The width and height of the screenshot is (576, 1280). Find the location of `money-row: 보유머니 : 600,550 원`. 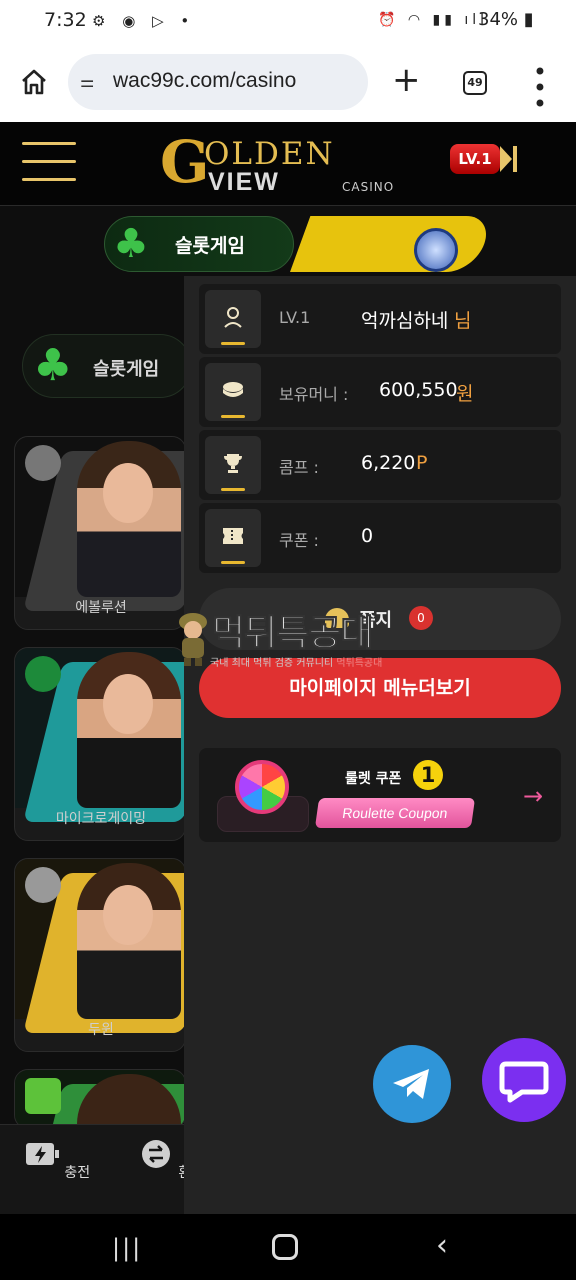

money-row: 보유머니 : 600,550 원 is located at coordinates (380, 392).